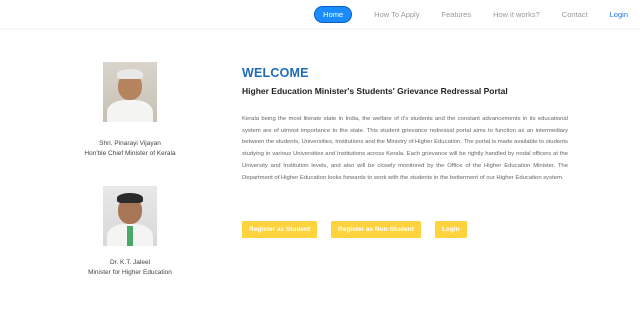 This screenshot has height=313, width=640. I want to click on nav-item-how-to-apply: How To Apply, so click(396, 14).